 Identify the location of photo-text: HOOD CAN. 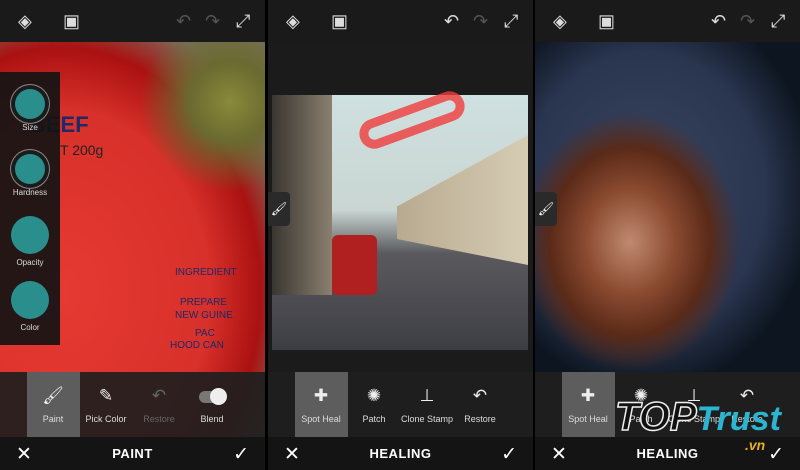
(197, 345).